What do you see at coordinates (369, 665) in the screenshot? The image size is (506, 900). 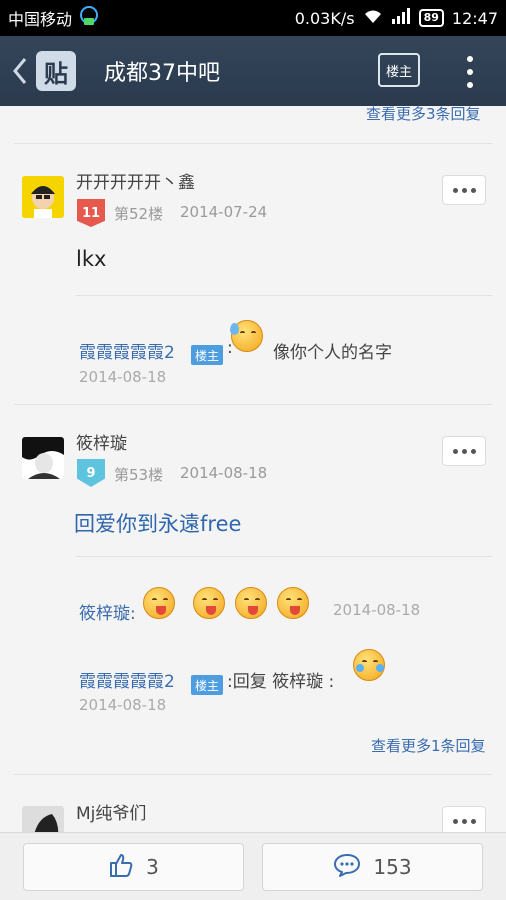 I see `crying-emoji-icon` at bounding box center [369, 665].